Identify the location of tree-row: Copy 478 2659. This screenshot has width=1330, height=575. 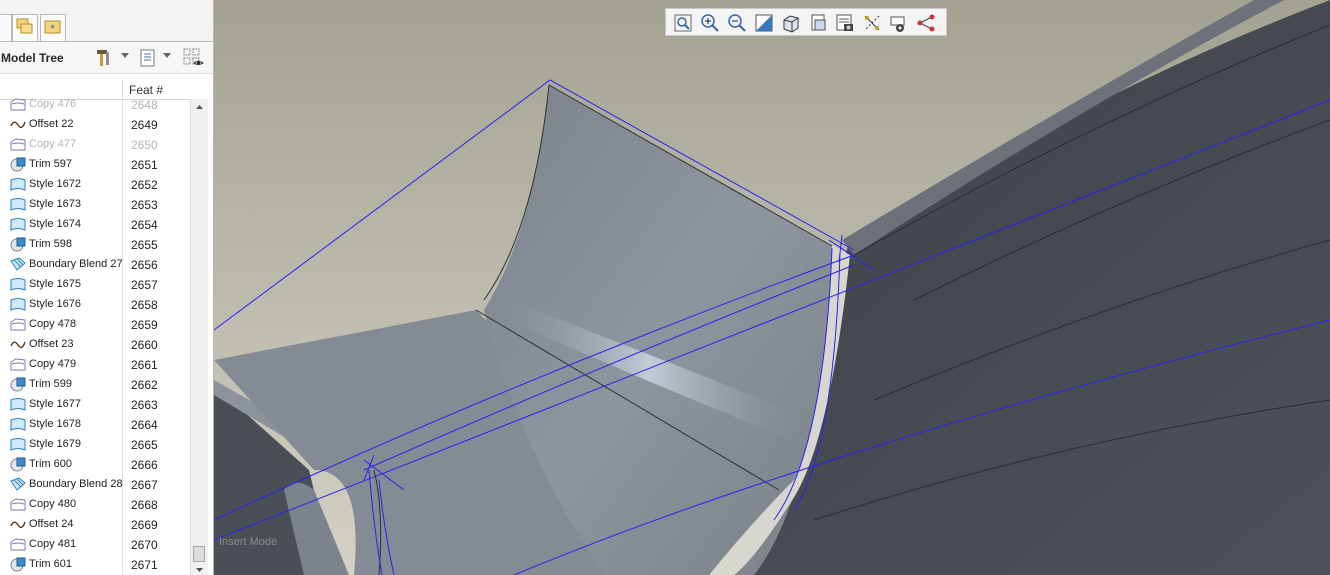
(95, 325).